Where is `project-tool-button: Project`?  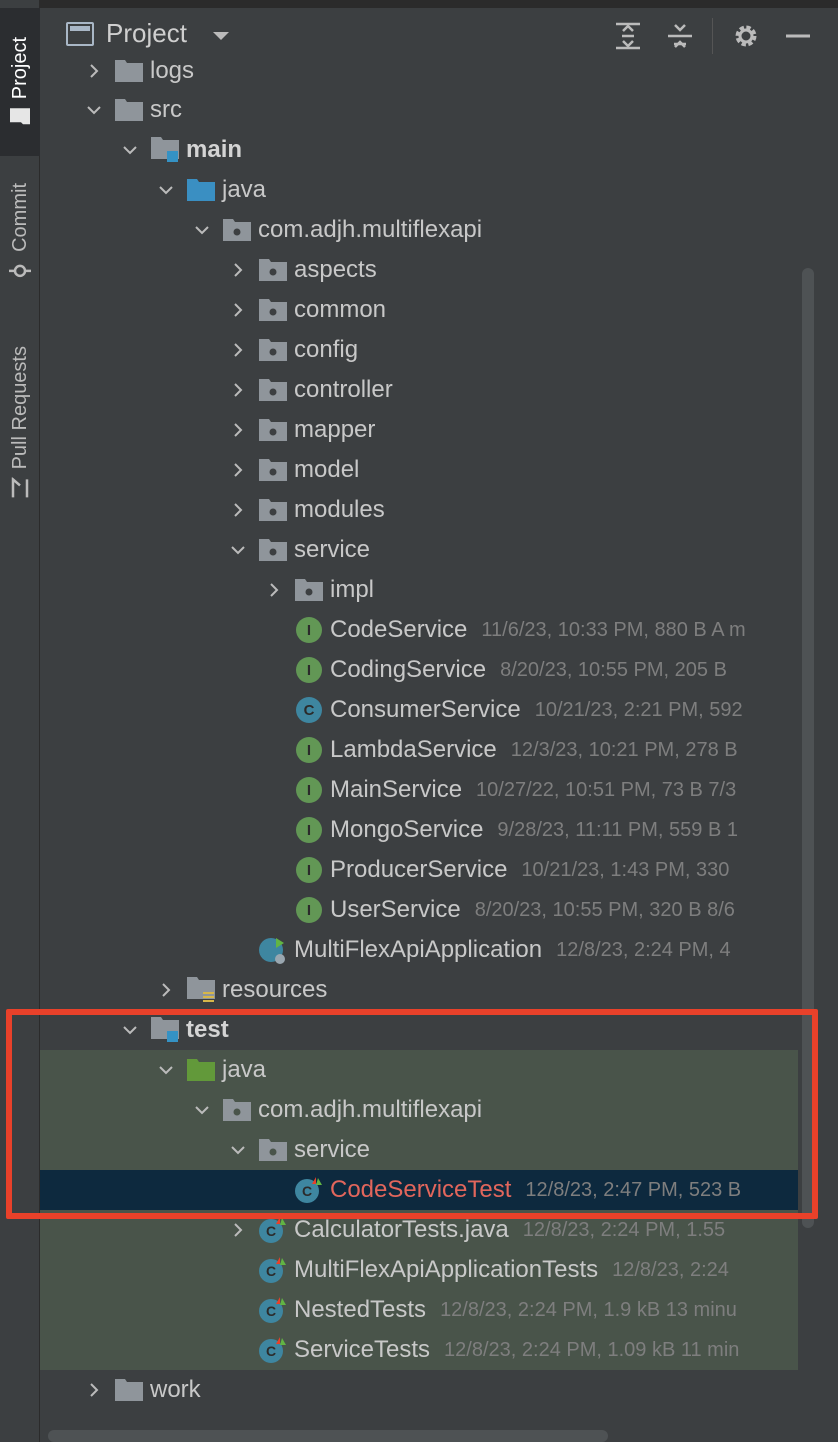
project-tool-button: Project is located at coordinates (20, 82).